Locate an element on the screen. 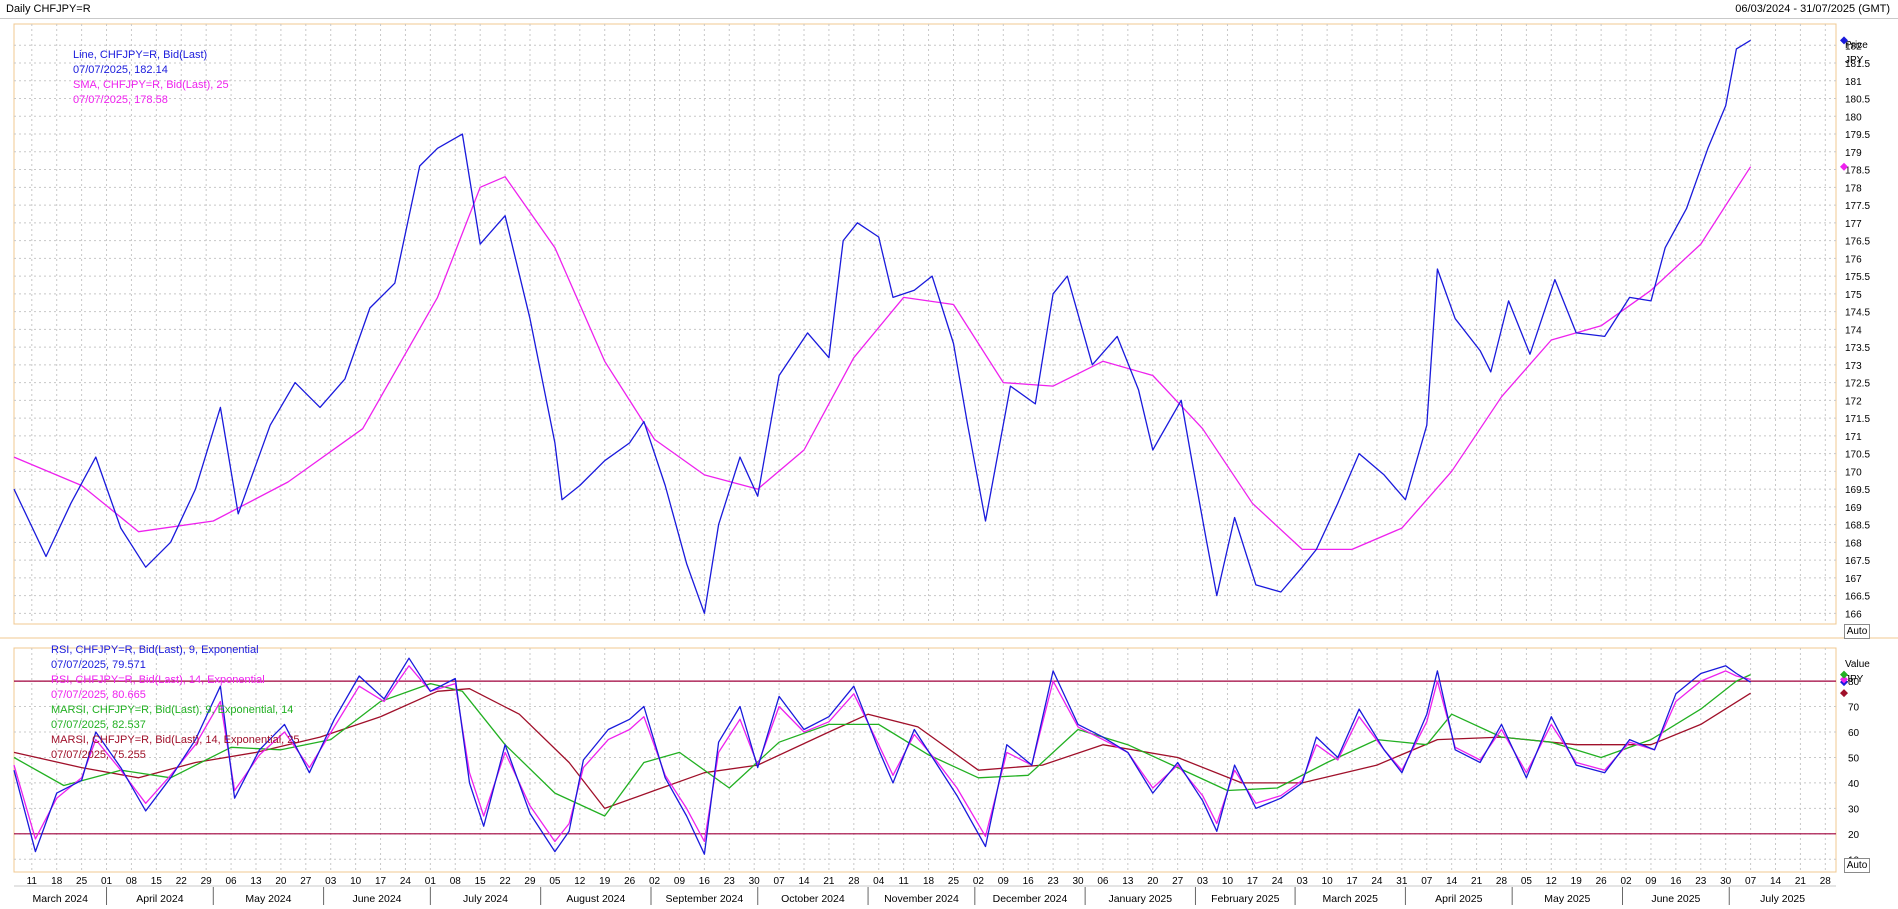 Image resolution: width=1898 pixels, height=909 pixels. legend-entry: RSI, CHFJPY=R, Bid(Last), 9, Exponential is located at coordinates (155, 650).